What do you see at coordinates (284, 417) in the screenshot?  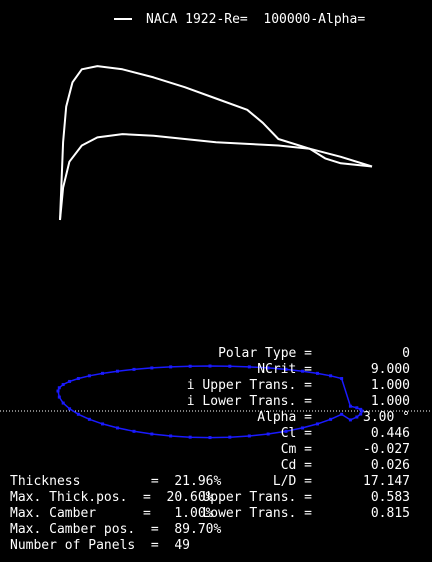 I see `alpha-label: Alpha =` at bounding box center [284, 417].